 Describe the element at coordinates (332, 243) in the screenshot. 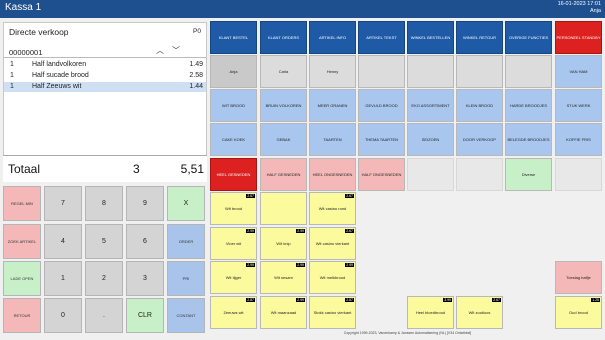

I see `product-button: Wit casino vierkant 2.67` at that location.